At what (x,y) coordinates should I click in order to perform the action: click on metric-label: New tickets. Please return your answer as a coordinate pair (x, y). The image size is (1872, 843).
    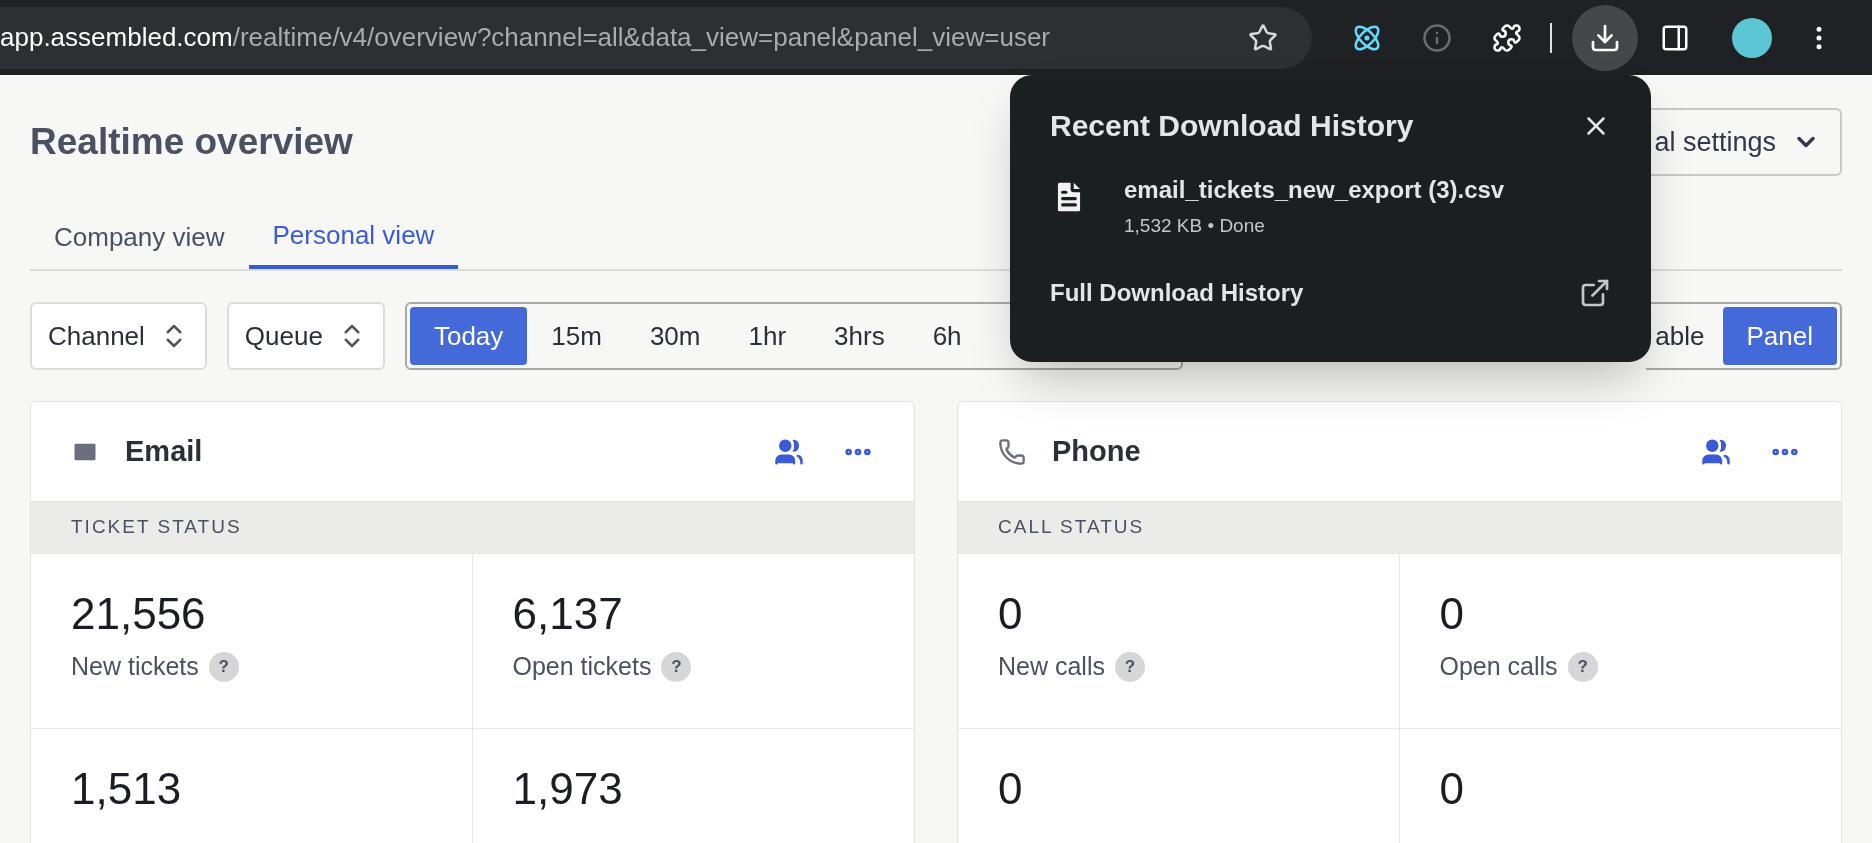
    Looking at the image, I should click on (135, 666).